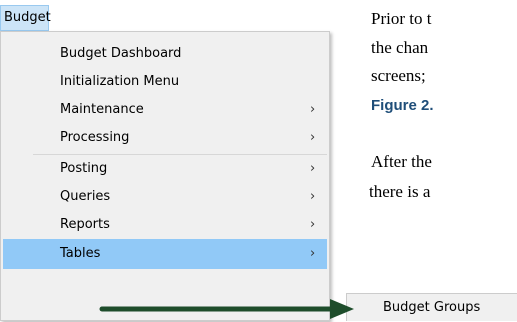 Image resolution: width=517 pixels, height=322 pixels. What do you see at coordinates (102, 109) in the screenshot?
I see `menu-item-label: Maintenance` at bounding box center [102, 109].